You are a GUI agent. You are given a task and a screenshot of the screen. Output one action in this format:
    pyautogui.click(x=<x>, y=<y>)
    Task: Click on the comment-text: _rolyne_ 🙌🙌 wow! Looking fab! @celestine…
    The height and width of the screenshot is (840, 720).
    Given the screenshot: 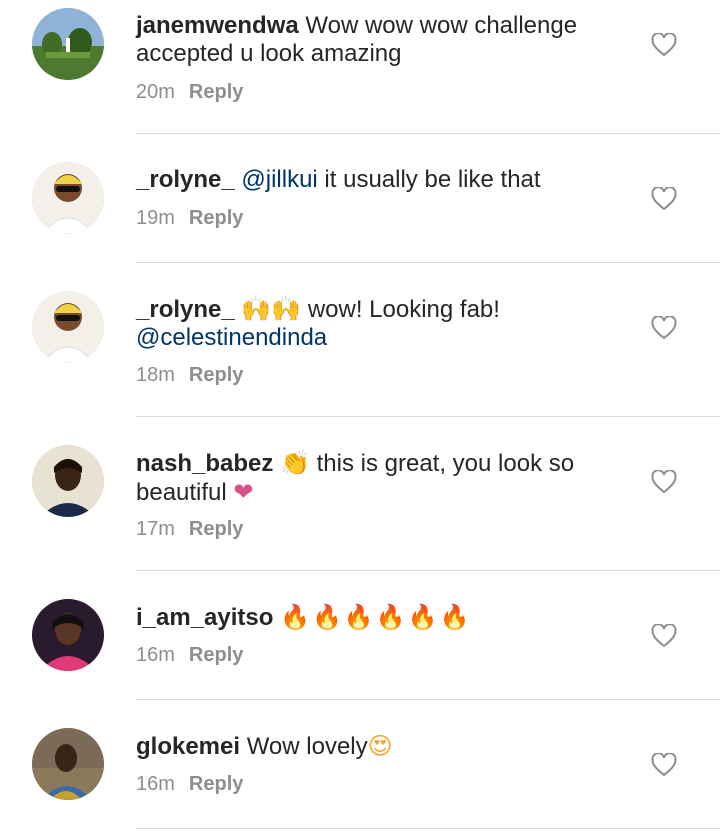 What is the action you would take?
    pyautogui.click(x=381, y=323)
    